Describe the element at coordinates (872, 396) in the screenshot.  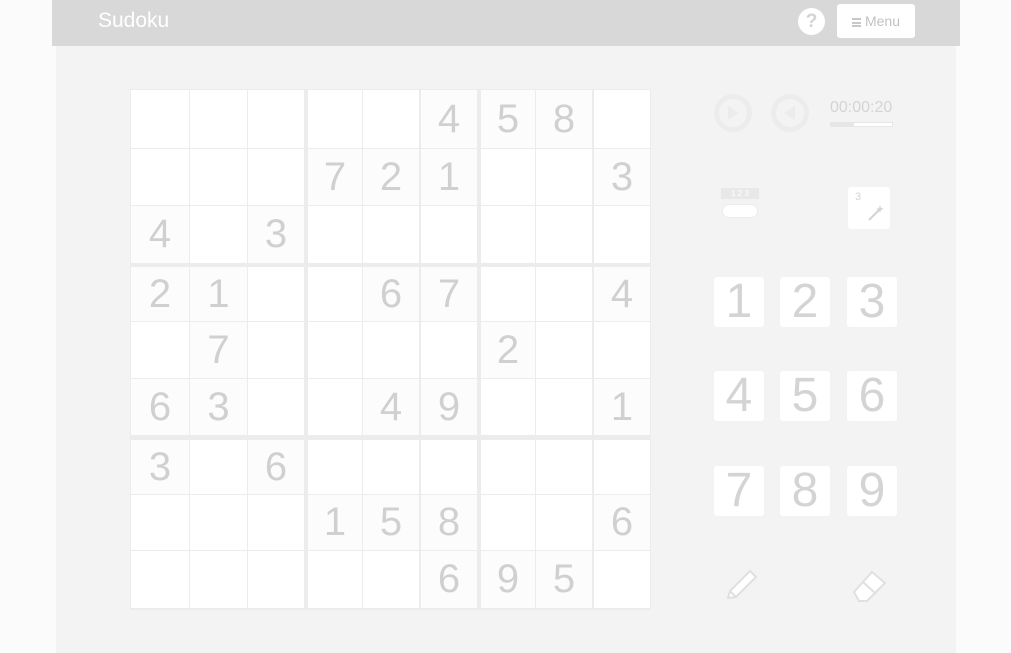
I see `numpad-key: 6` at that location.